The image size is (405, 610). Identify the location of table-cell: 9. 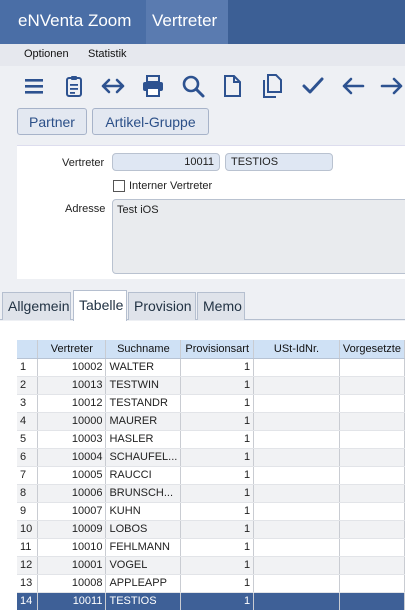
(28, 511).